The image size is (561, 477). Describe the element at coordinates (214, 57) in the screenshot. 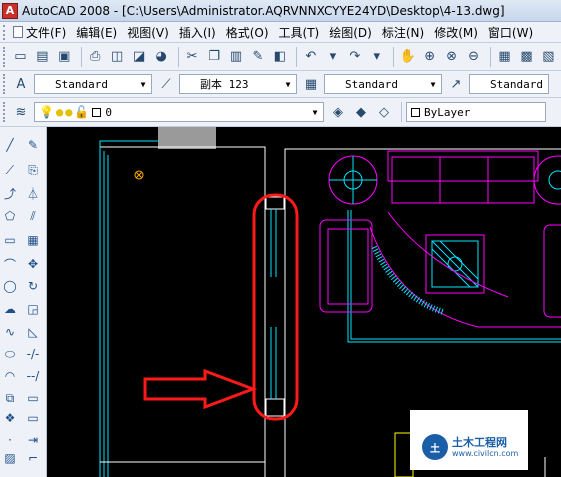

I see `copy-icon: ❐` at that location.